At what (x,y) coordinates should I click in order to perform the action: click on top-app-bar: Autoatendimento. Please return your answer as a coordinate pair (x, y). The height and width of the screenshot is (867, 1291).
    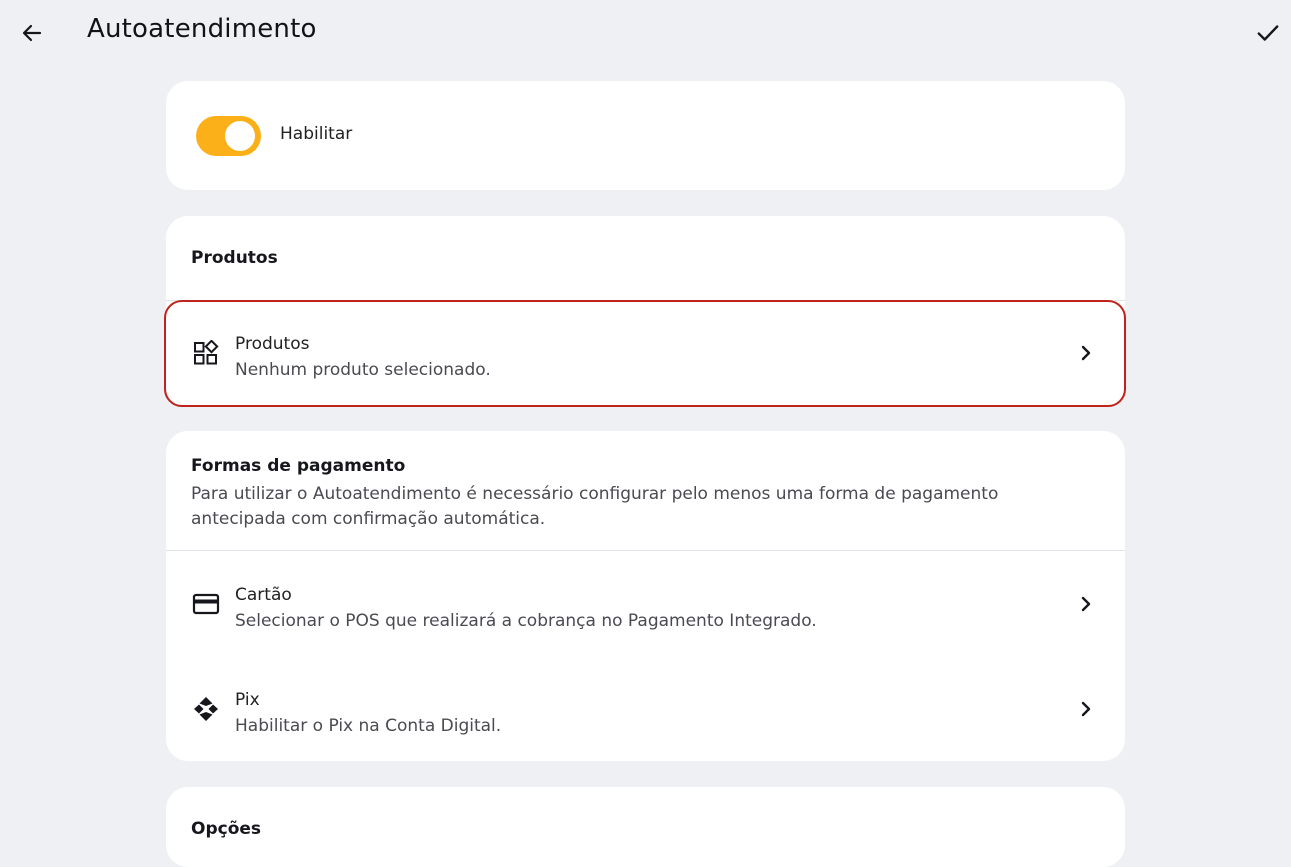
    Looking at the image, I should click on (645, 33).